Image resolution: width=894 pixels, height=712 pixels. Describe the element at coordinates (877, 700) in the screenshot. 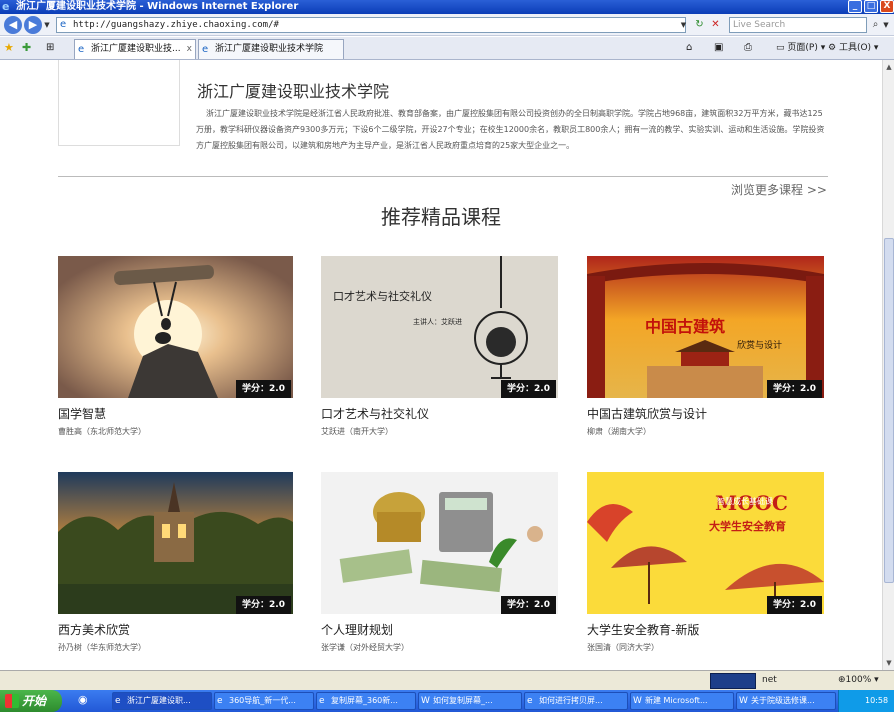

I see `clock: 10:58` at that location.